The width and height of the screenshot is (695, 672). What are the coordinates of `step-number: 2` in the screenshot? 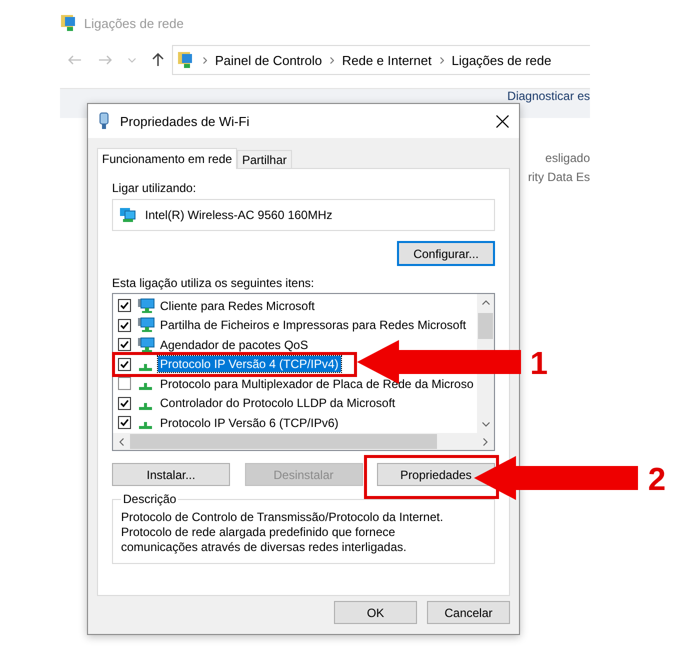 It's located at (657, 479).